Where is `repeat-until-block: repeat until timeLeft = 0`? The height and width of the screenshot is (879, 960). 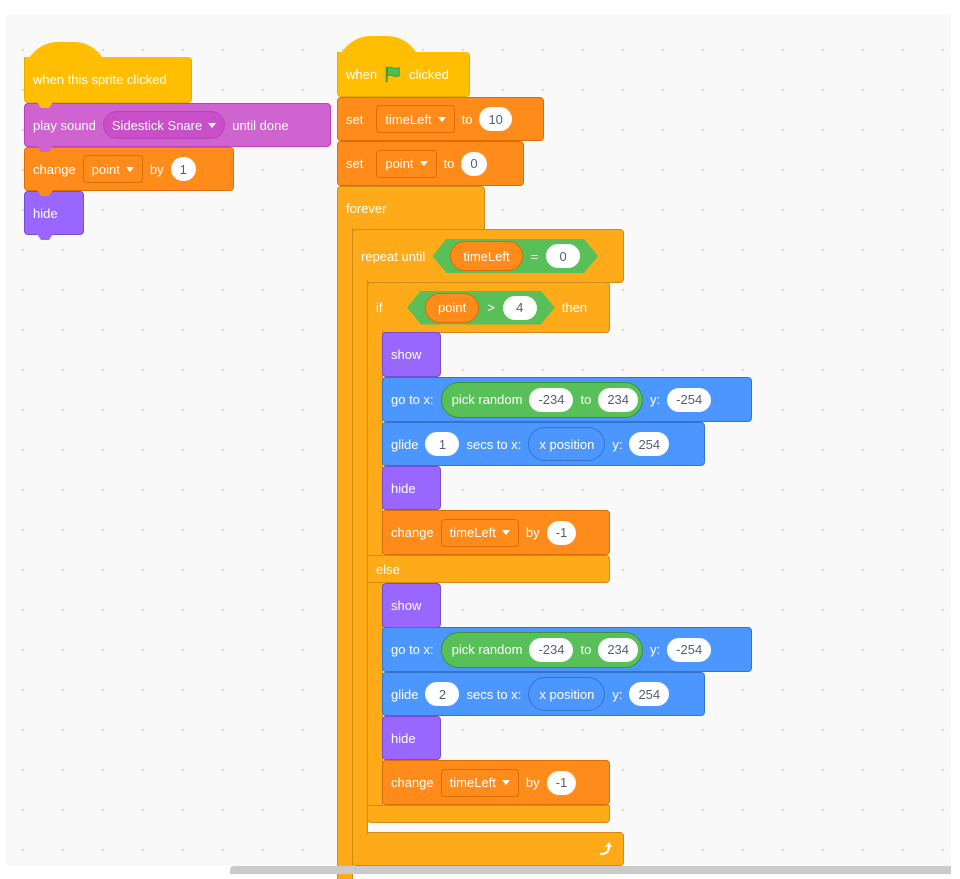
repeat-until-block: repeat until timeLeft = 0 is located at coordinates (488, 256).